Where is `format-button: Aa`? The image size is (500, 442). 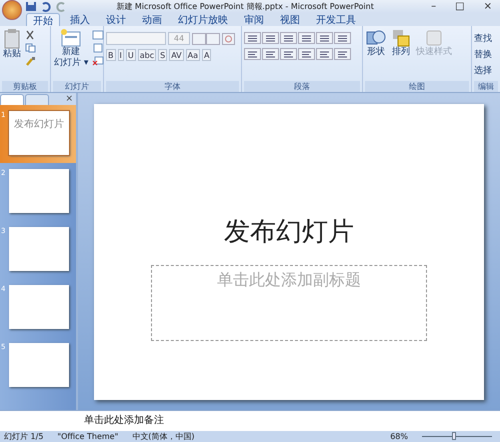
format-button: Aa is located at coordinates (193, 55).